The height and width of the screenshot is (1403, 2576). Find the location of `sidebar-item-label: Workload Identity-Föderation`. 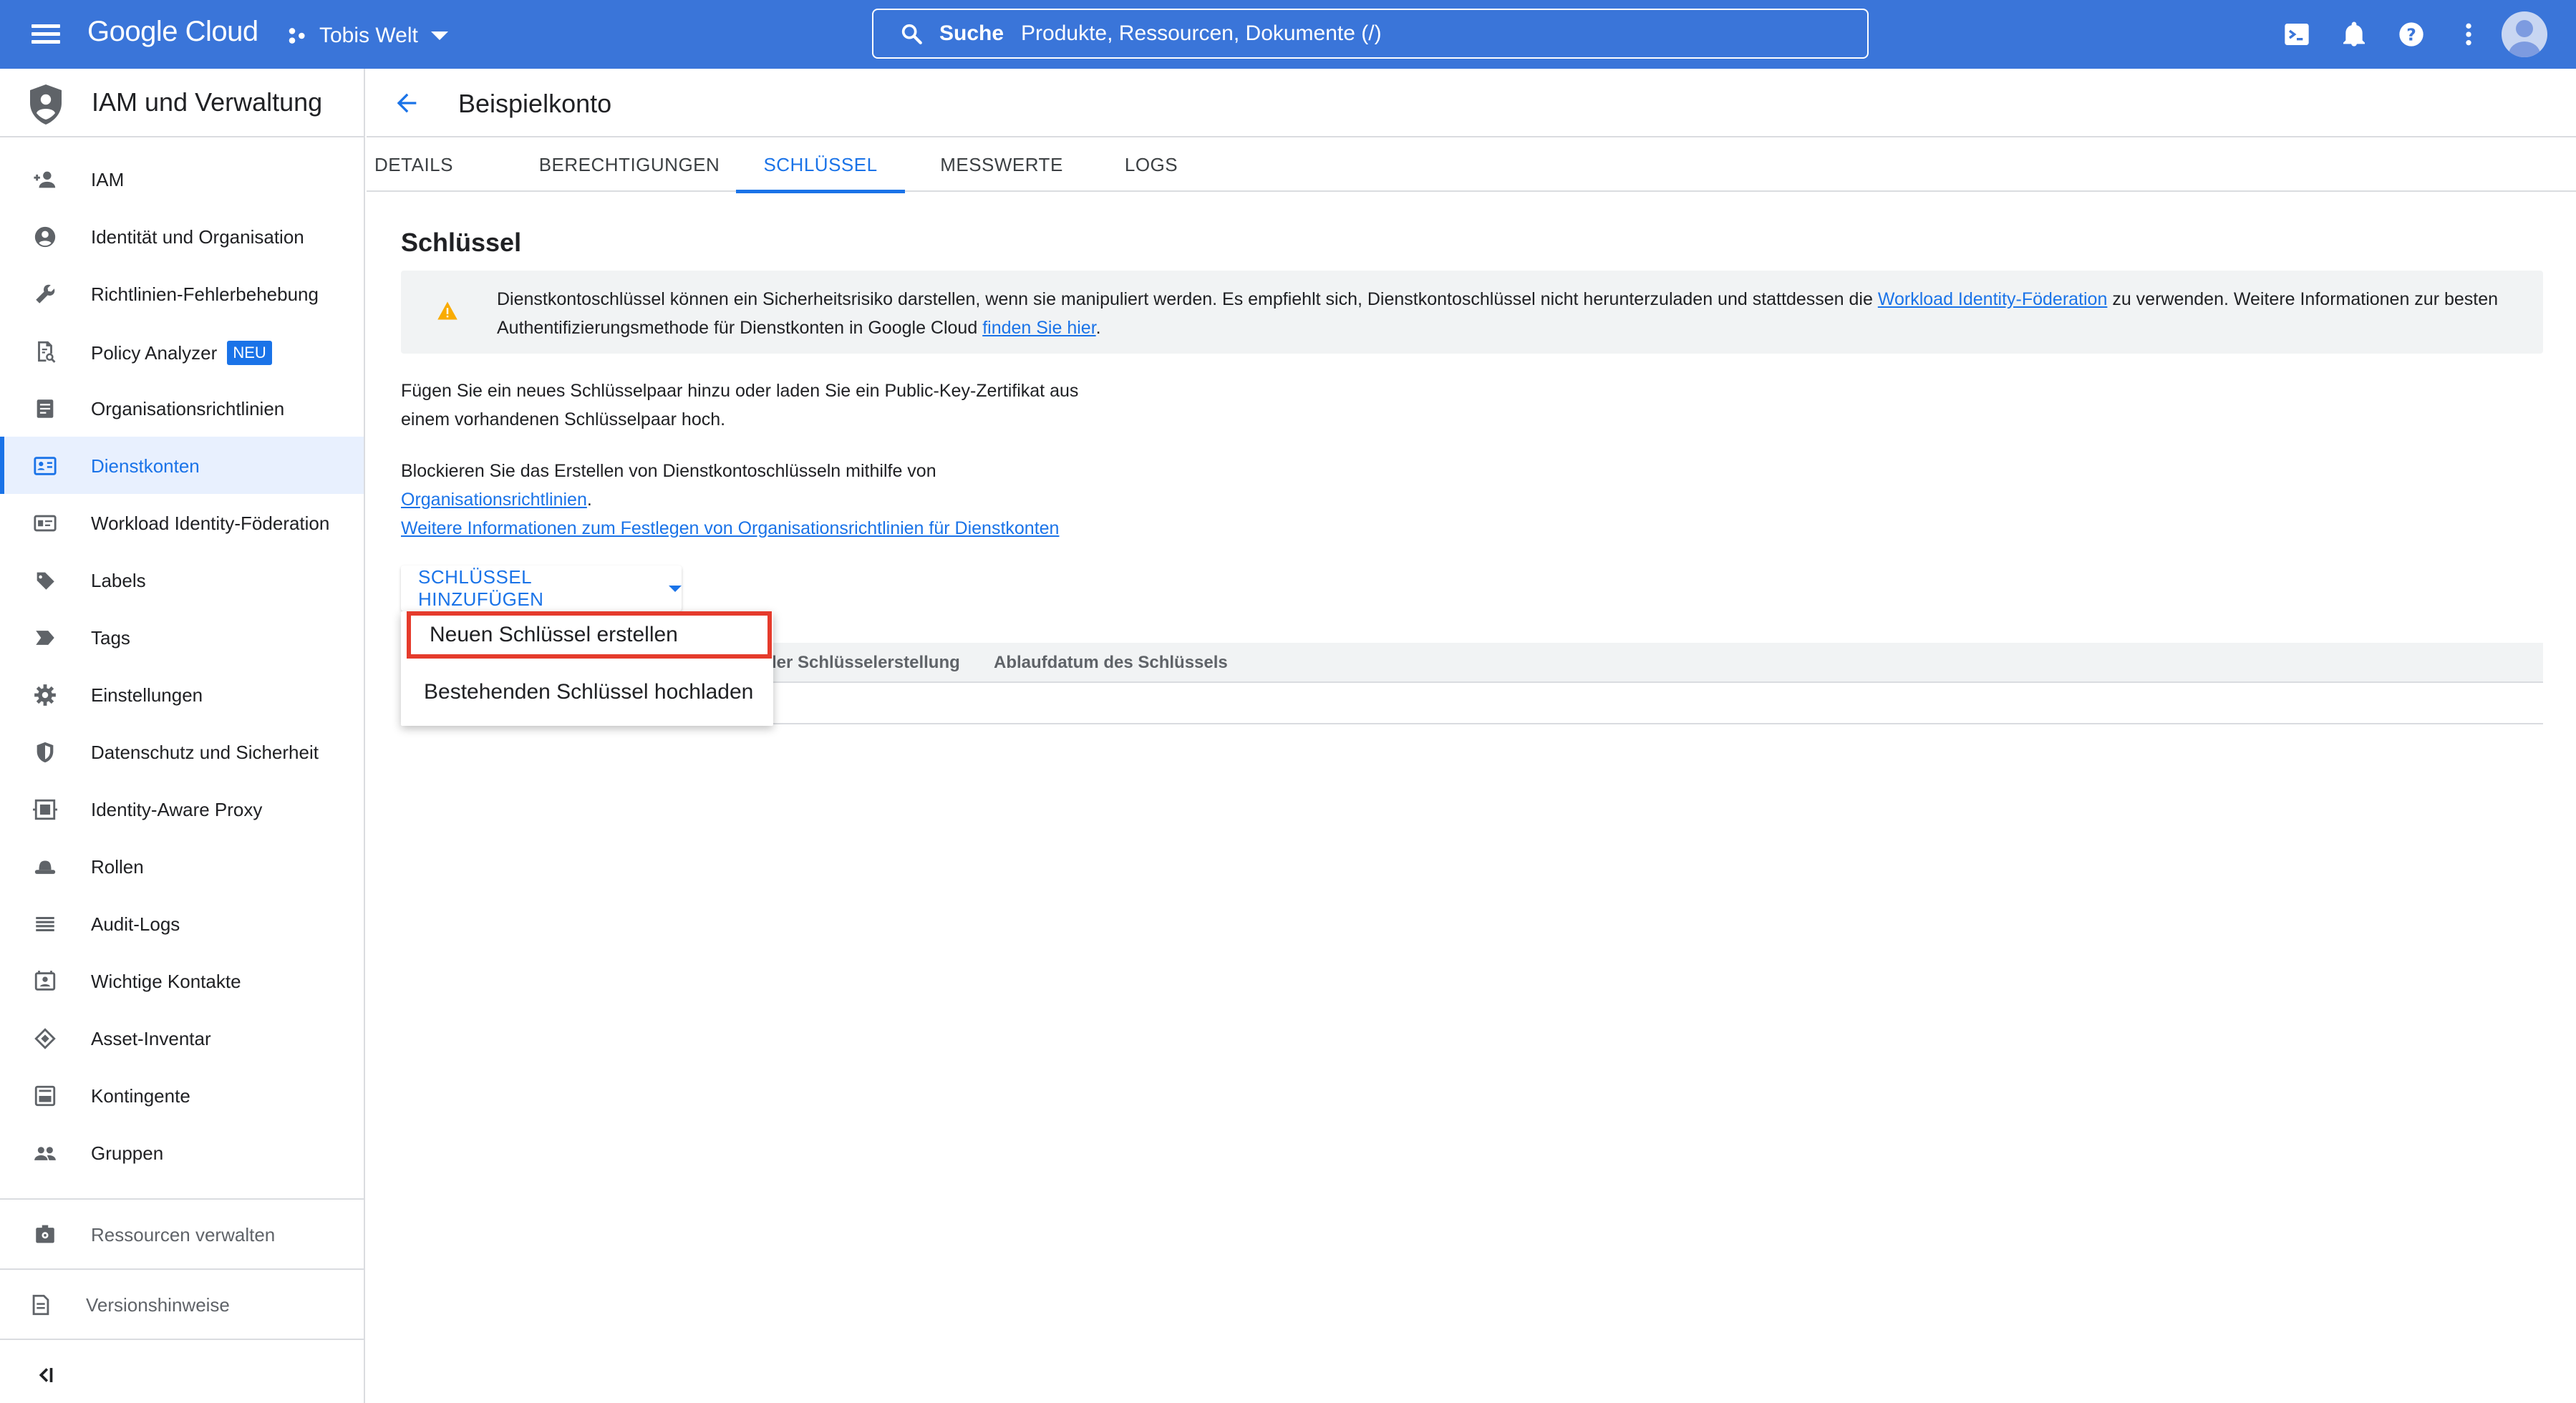

sidebar-item-label: Workload Identity-Föderation is located at coordinates (210, 523).